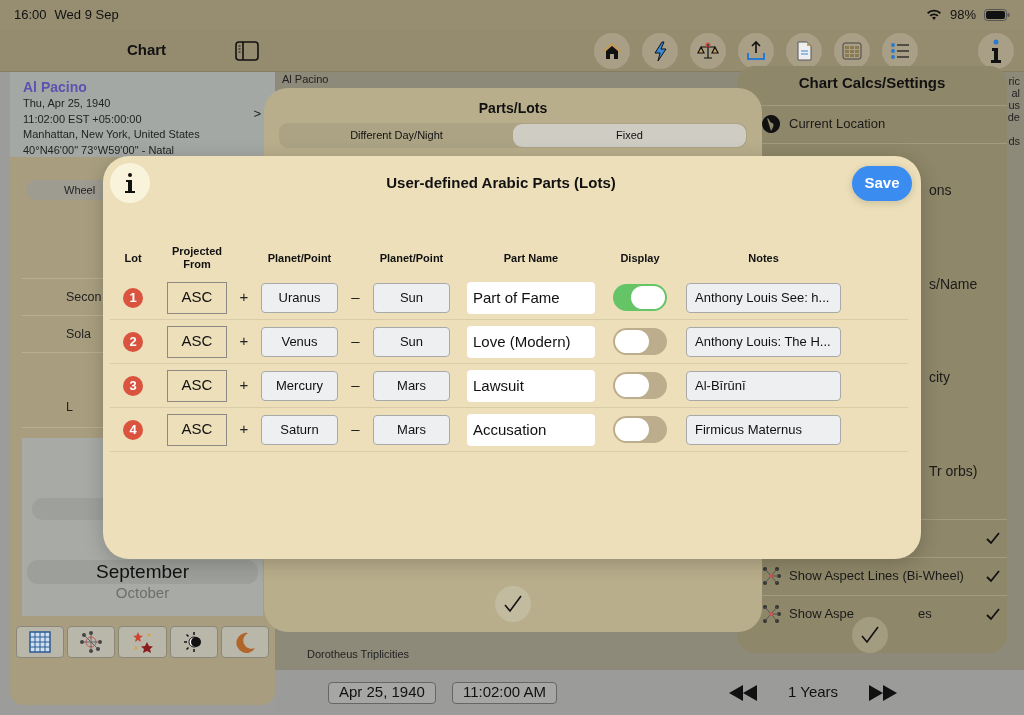 The height and width of the screenshot is (715, 1024). What do you see at coordinates (925, 614) in the screenshot?
I see `setting-label: es` at bounding box center [925, 614].